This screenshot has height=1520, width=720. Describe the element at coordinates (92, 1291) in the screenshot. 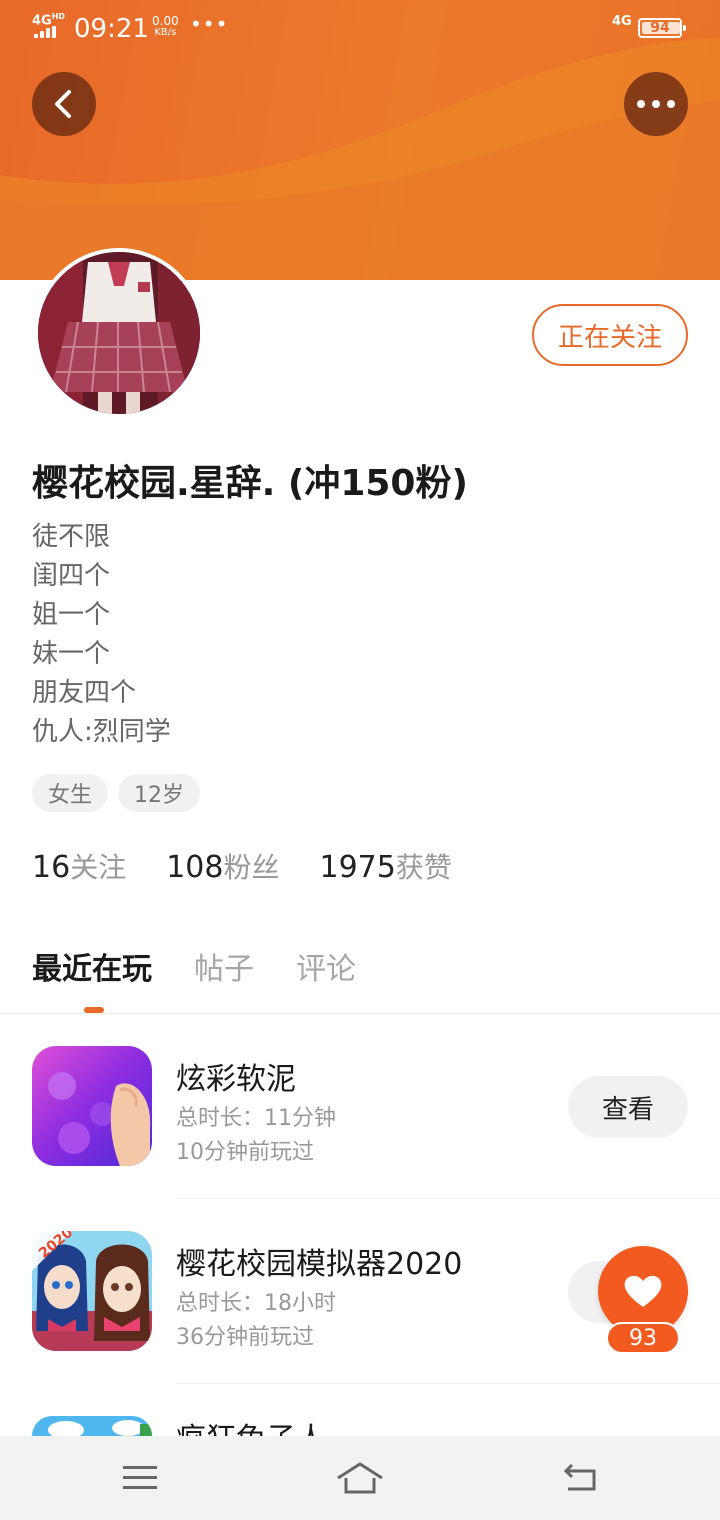

I see `sakura-school-game-icon: 2020` at that location.